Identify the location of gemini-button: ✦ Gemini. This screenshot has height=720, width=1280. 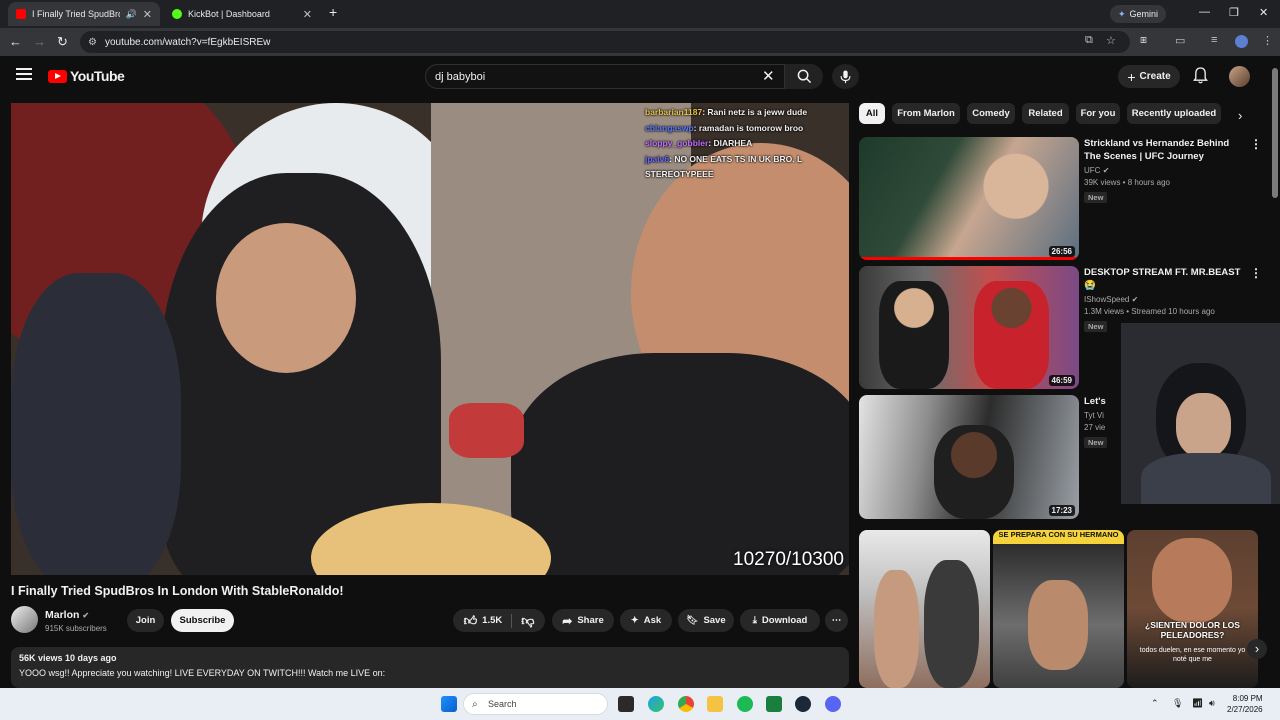
(1137, 14).